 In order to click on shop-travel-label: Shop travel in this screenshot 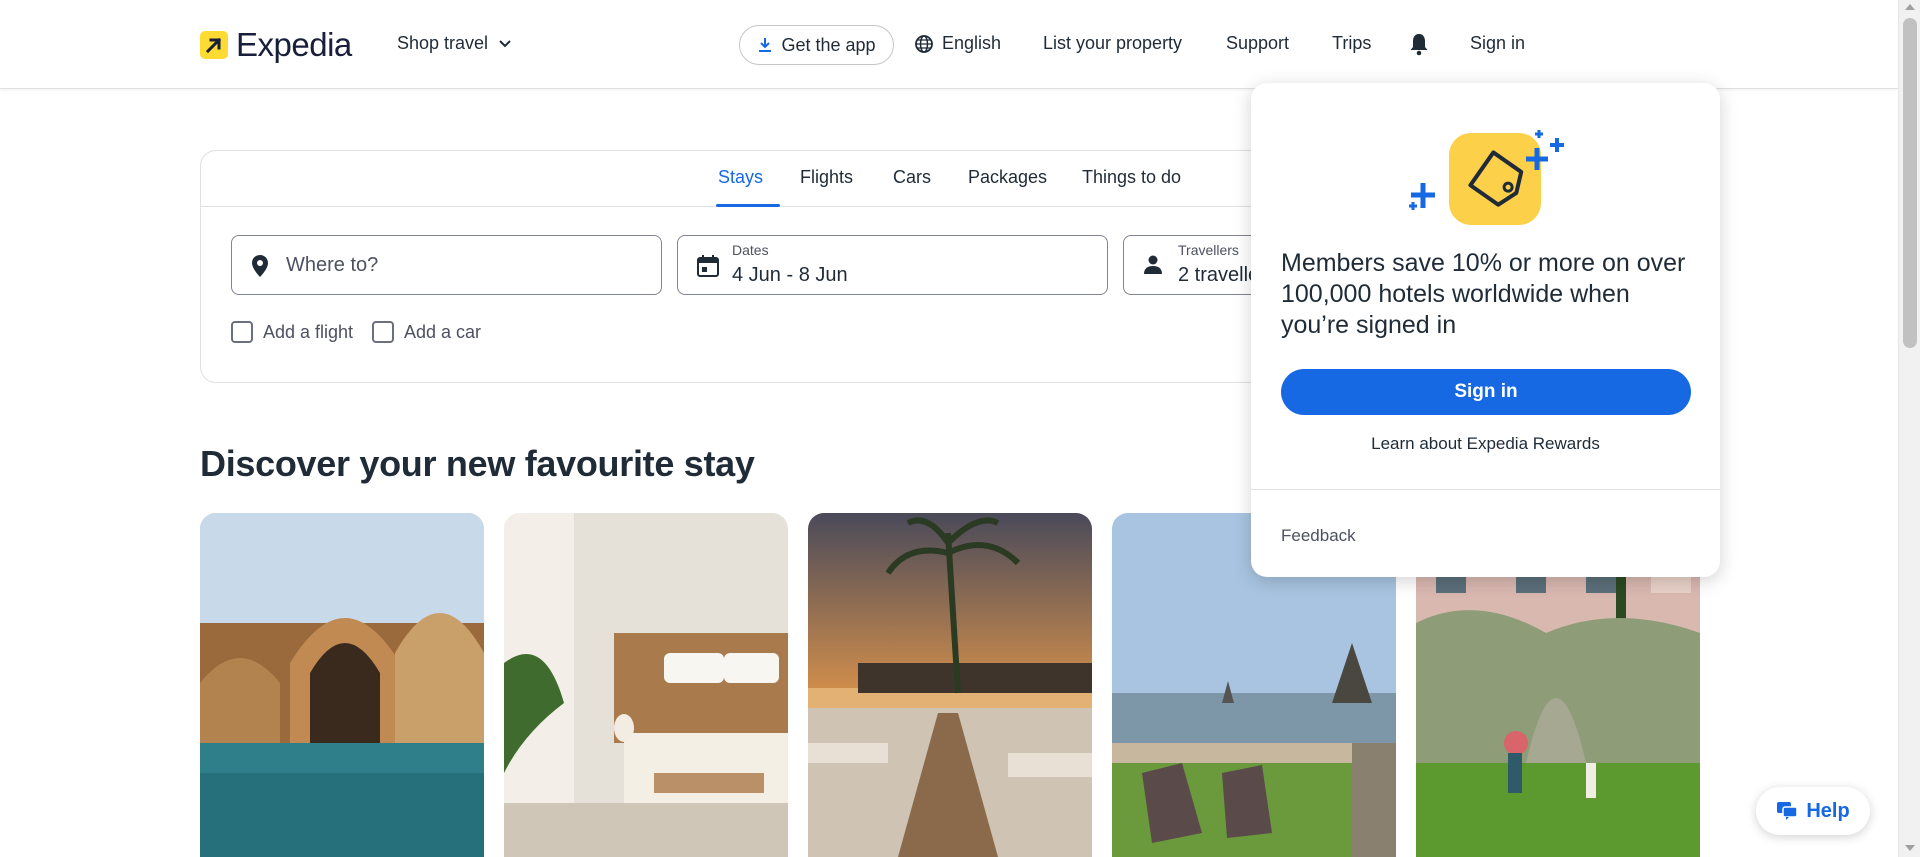, I will do `click(443, 43)`.